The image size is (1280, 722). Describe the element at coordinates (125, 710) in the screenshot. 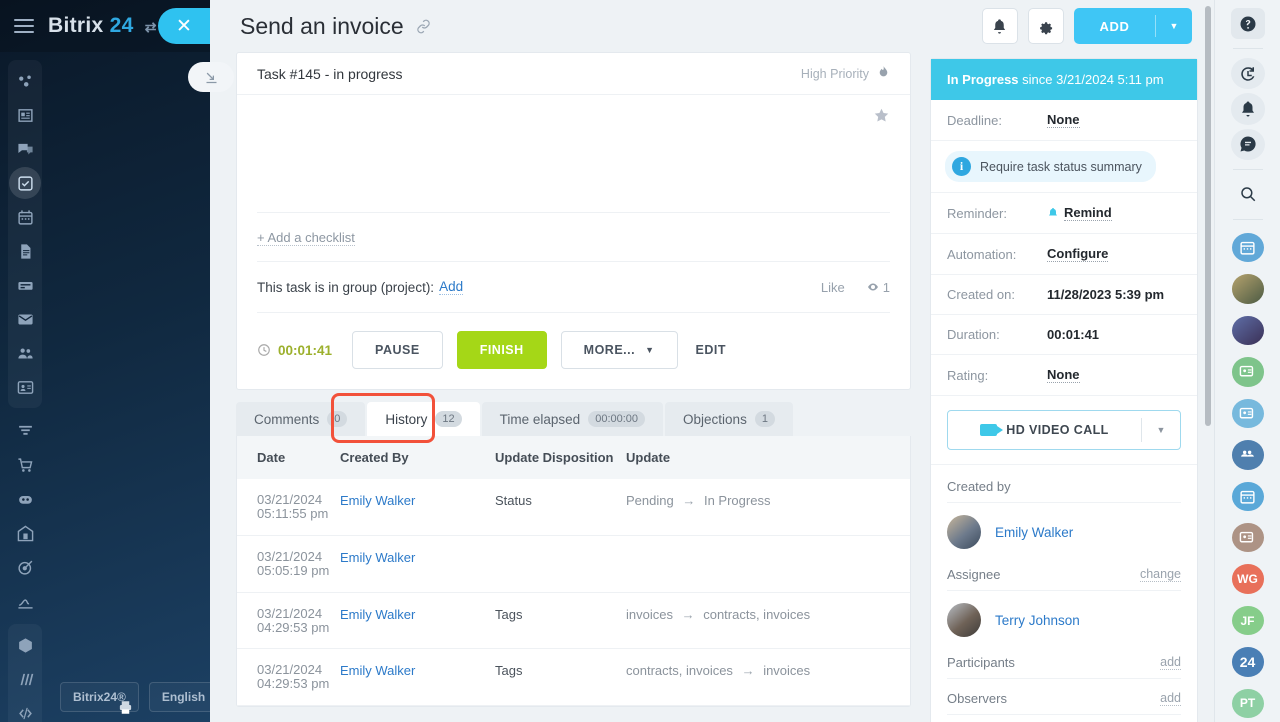

I see `print-icon` at that location.